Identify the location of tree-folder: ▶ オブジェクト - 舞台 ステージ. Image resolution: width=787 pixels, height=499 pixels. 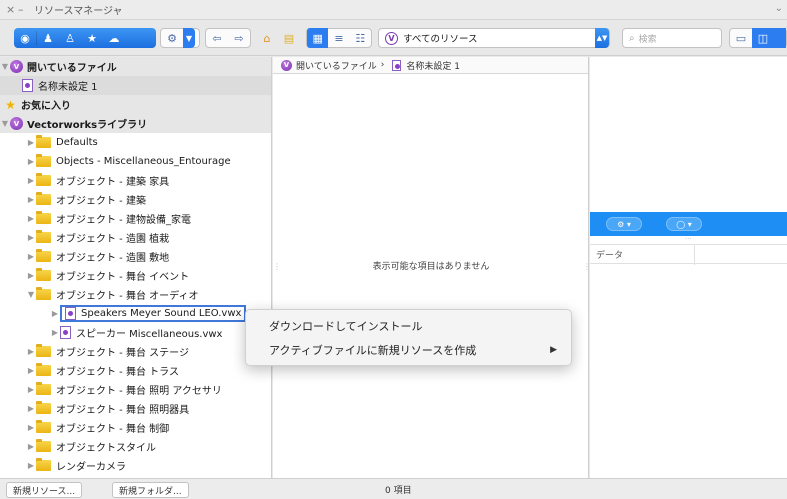
(135, 351).